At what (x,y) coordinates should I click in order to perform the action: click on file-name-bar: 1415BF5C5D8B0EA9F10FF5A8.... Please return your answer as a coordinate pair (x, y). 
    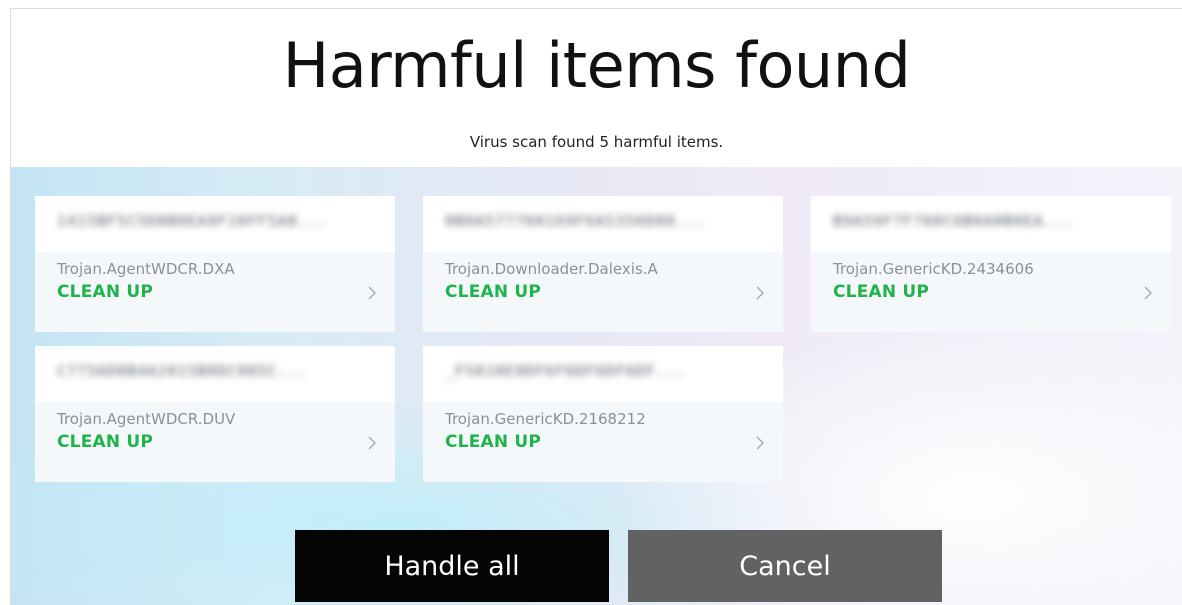
    Looking at the image, I should click on (215, 224).